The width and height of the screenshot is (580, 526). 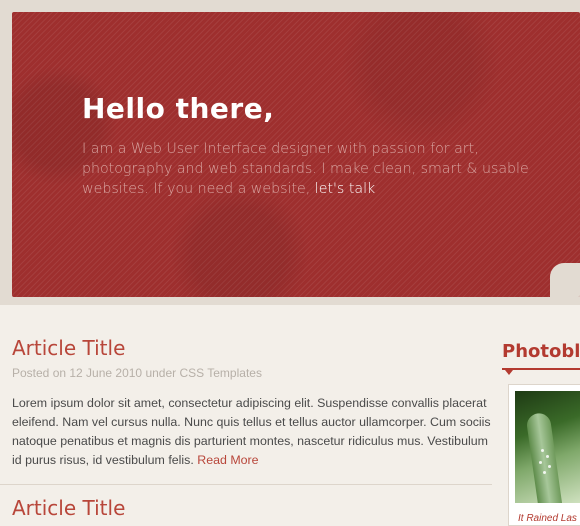 What do you see at coordinates (246, 484) in the screenshot?
I see `article-divider` at bounding box center [246, 484].